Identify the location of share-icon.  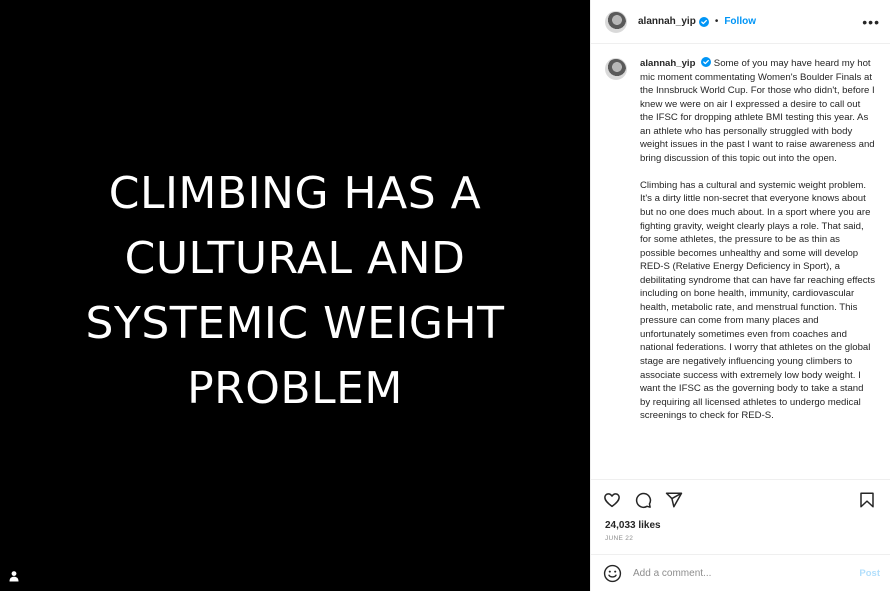
(674, 500).